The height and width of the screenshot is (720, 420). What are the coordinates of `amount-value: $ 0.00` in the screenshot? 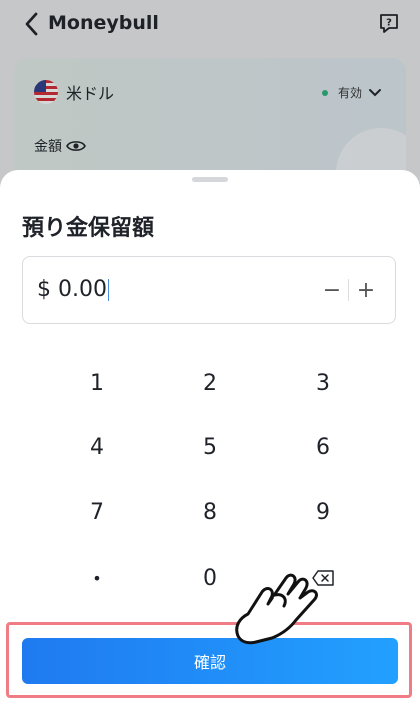 It's located at (73, 289).